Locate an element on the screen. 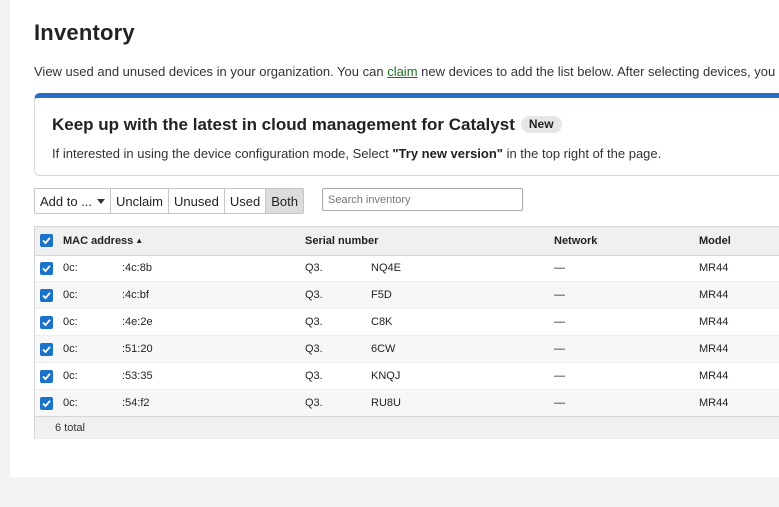  table-row: 0c: :4c:bf Q3. F5D — MR44 is located at coordinates (407, 295).